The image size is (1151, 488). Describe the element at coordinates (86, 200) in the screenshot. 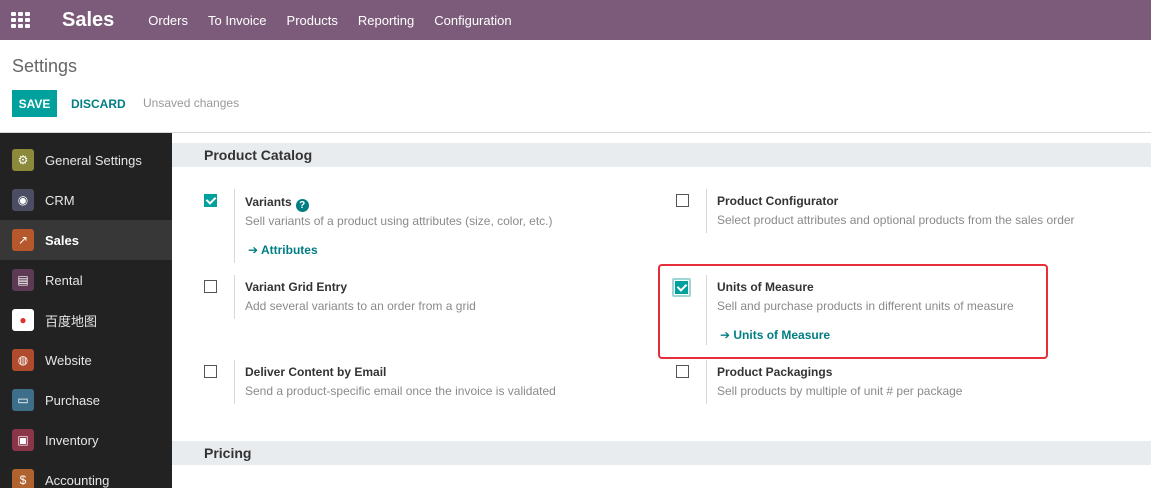

I see `sidebar-item-crm: ◉ CRM` at that location.